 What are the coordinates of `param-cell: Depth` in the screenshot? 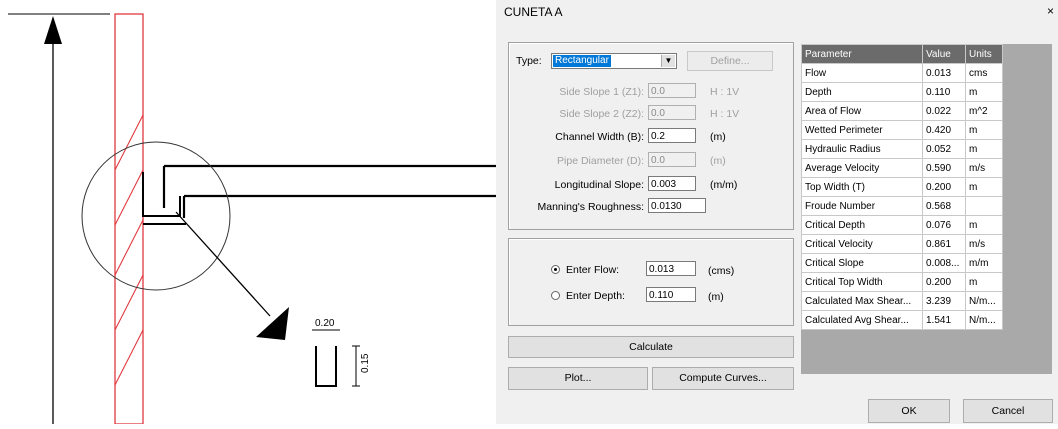 It's located at (862, 92).